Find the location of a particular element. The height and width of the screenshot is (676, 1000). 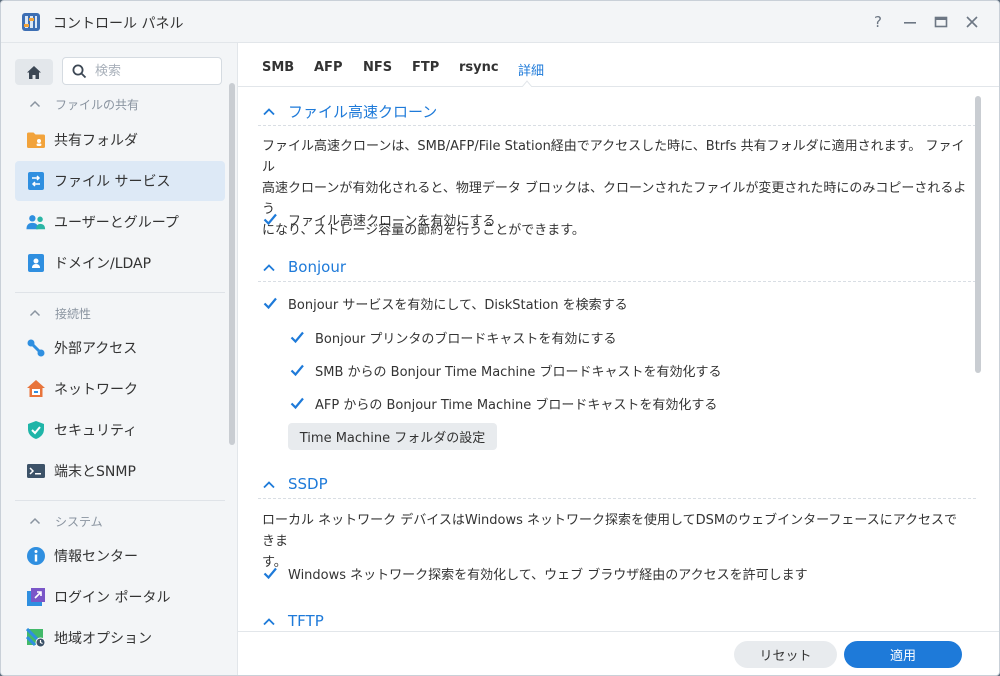

section-header-tftp: TFTP is located at coordinates (293, 620).